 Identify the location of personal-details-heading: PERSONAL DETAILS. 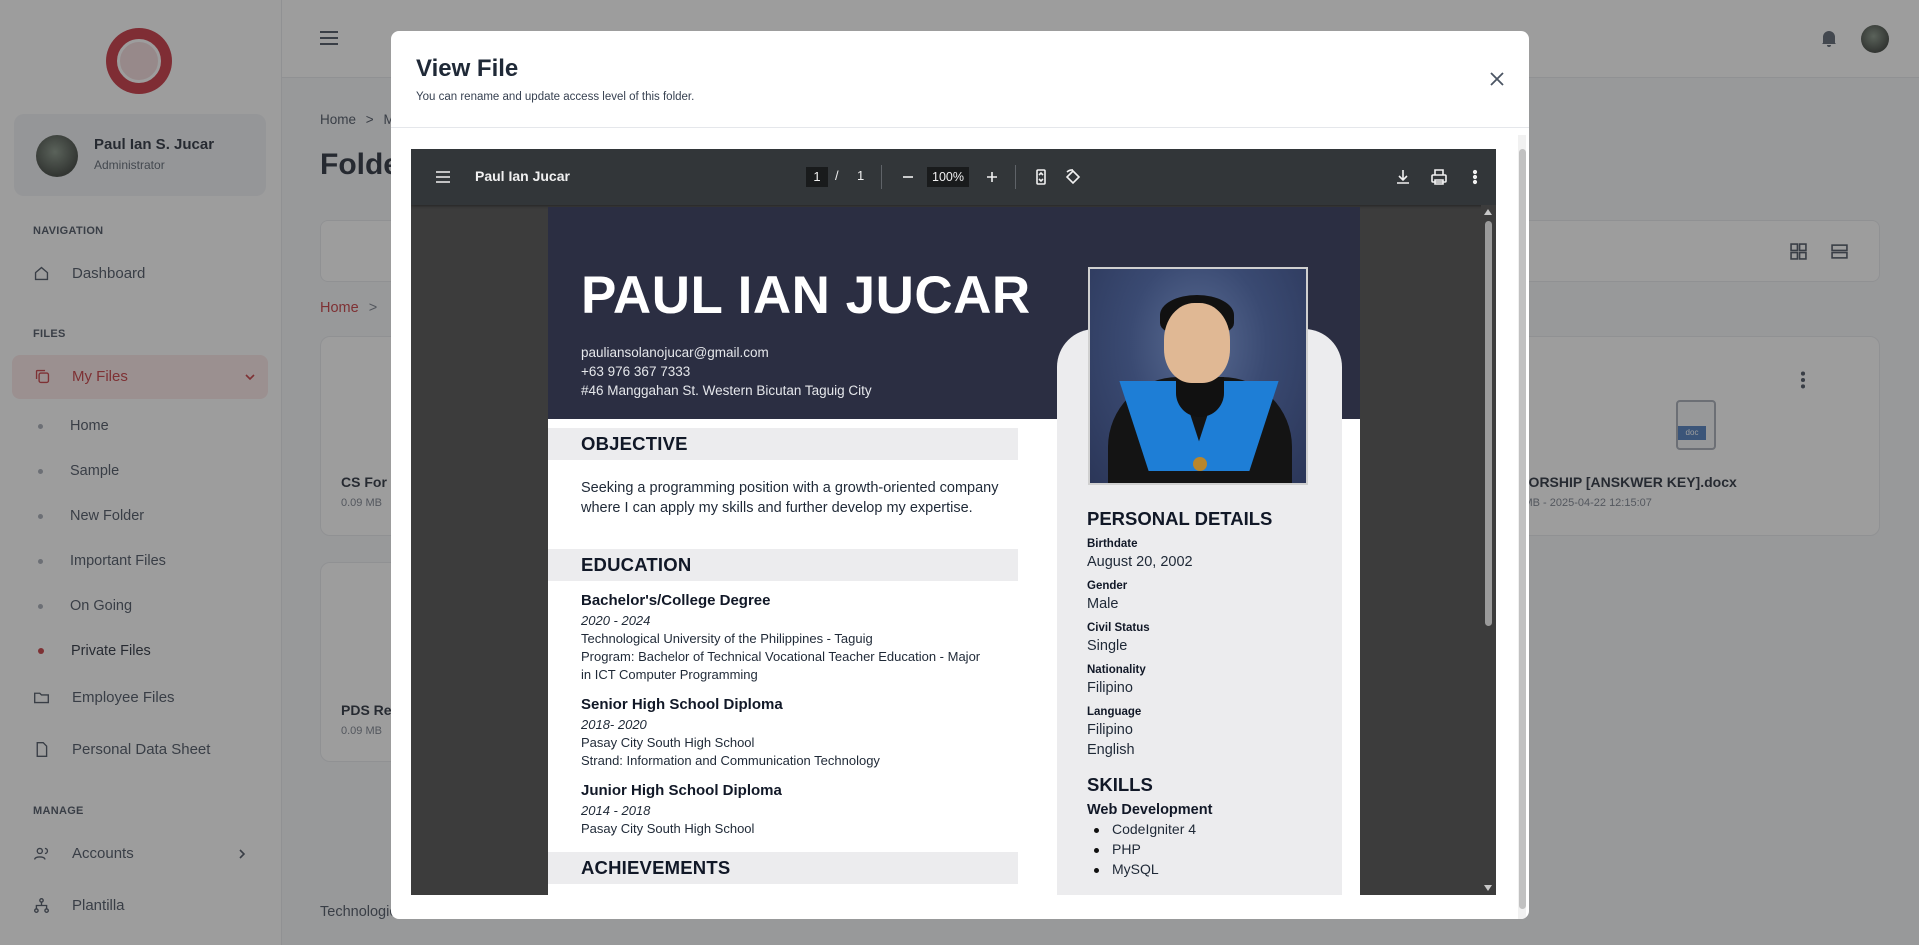
(1180, 518).